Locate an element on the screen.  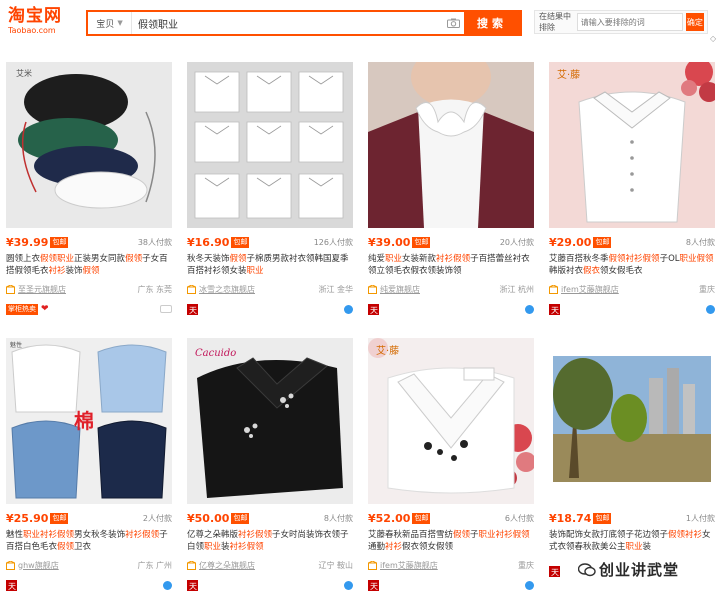
product-title: 魅性职业衬衫假领男女秋冬装饰衬衫假领子百搭白色毛衣假领卫衣 is located at coordinates (89, 541).